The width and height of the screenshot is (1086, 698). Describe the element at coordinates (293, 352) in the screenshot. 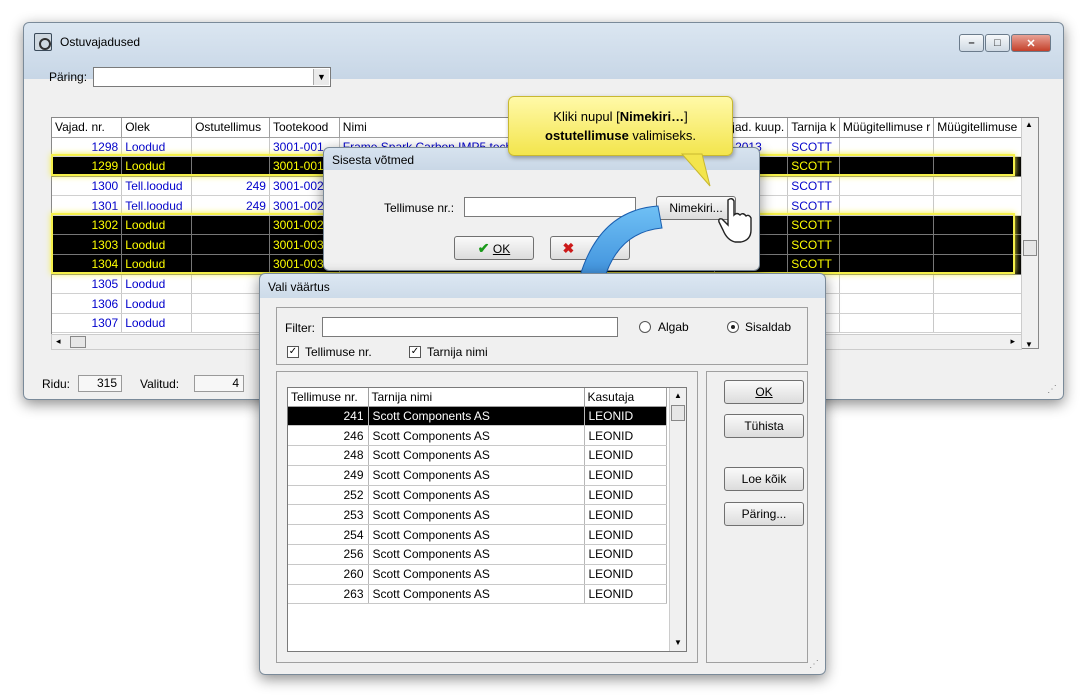

I see `checkbox-order-no: ✓` at that location.